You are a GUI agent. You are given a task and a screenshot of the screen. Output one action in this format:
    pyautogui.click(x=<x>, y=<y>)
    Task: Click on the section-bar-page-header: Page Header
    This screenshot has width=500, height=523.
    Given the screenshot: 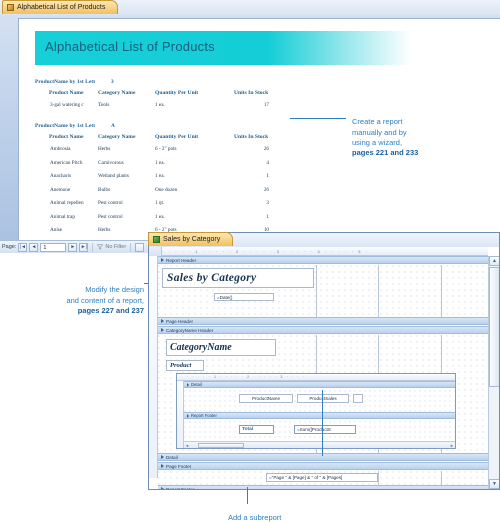 What is the action you would take?
    pyautogui.click(x=323, y=321)
    